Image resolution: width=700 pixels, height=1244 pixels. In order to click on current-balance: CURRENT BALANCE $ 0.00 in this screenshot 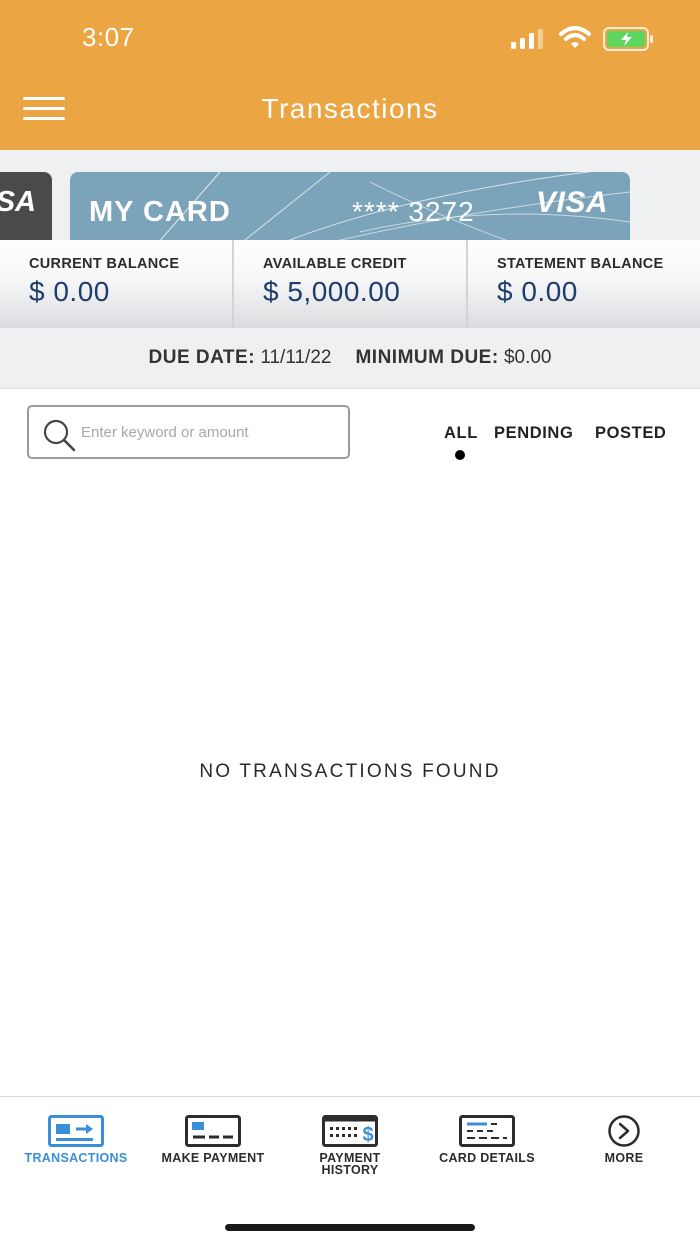, I will do `click(116, 284)`.